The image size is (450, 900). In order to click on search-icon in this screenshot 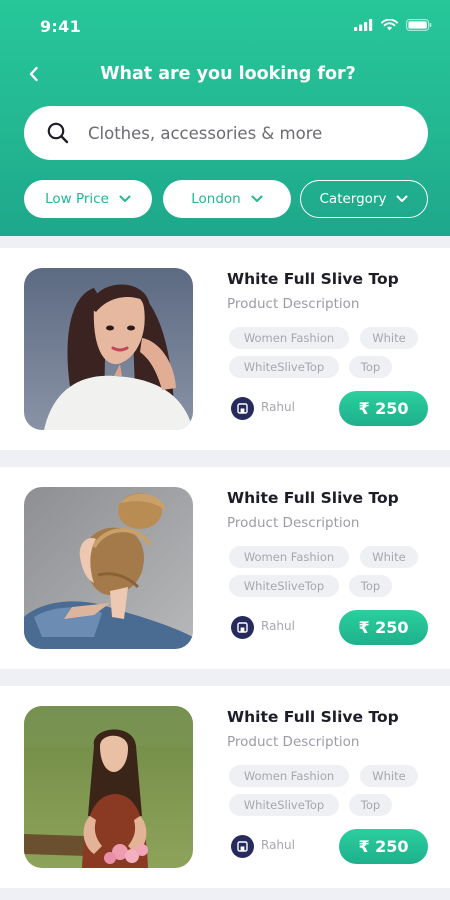, I will do `click(58, 133)`.